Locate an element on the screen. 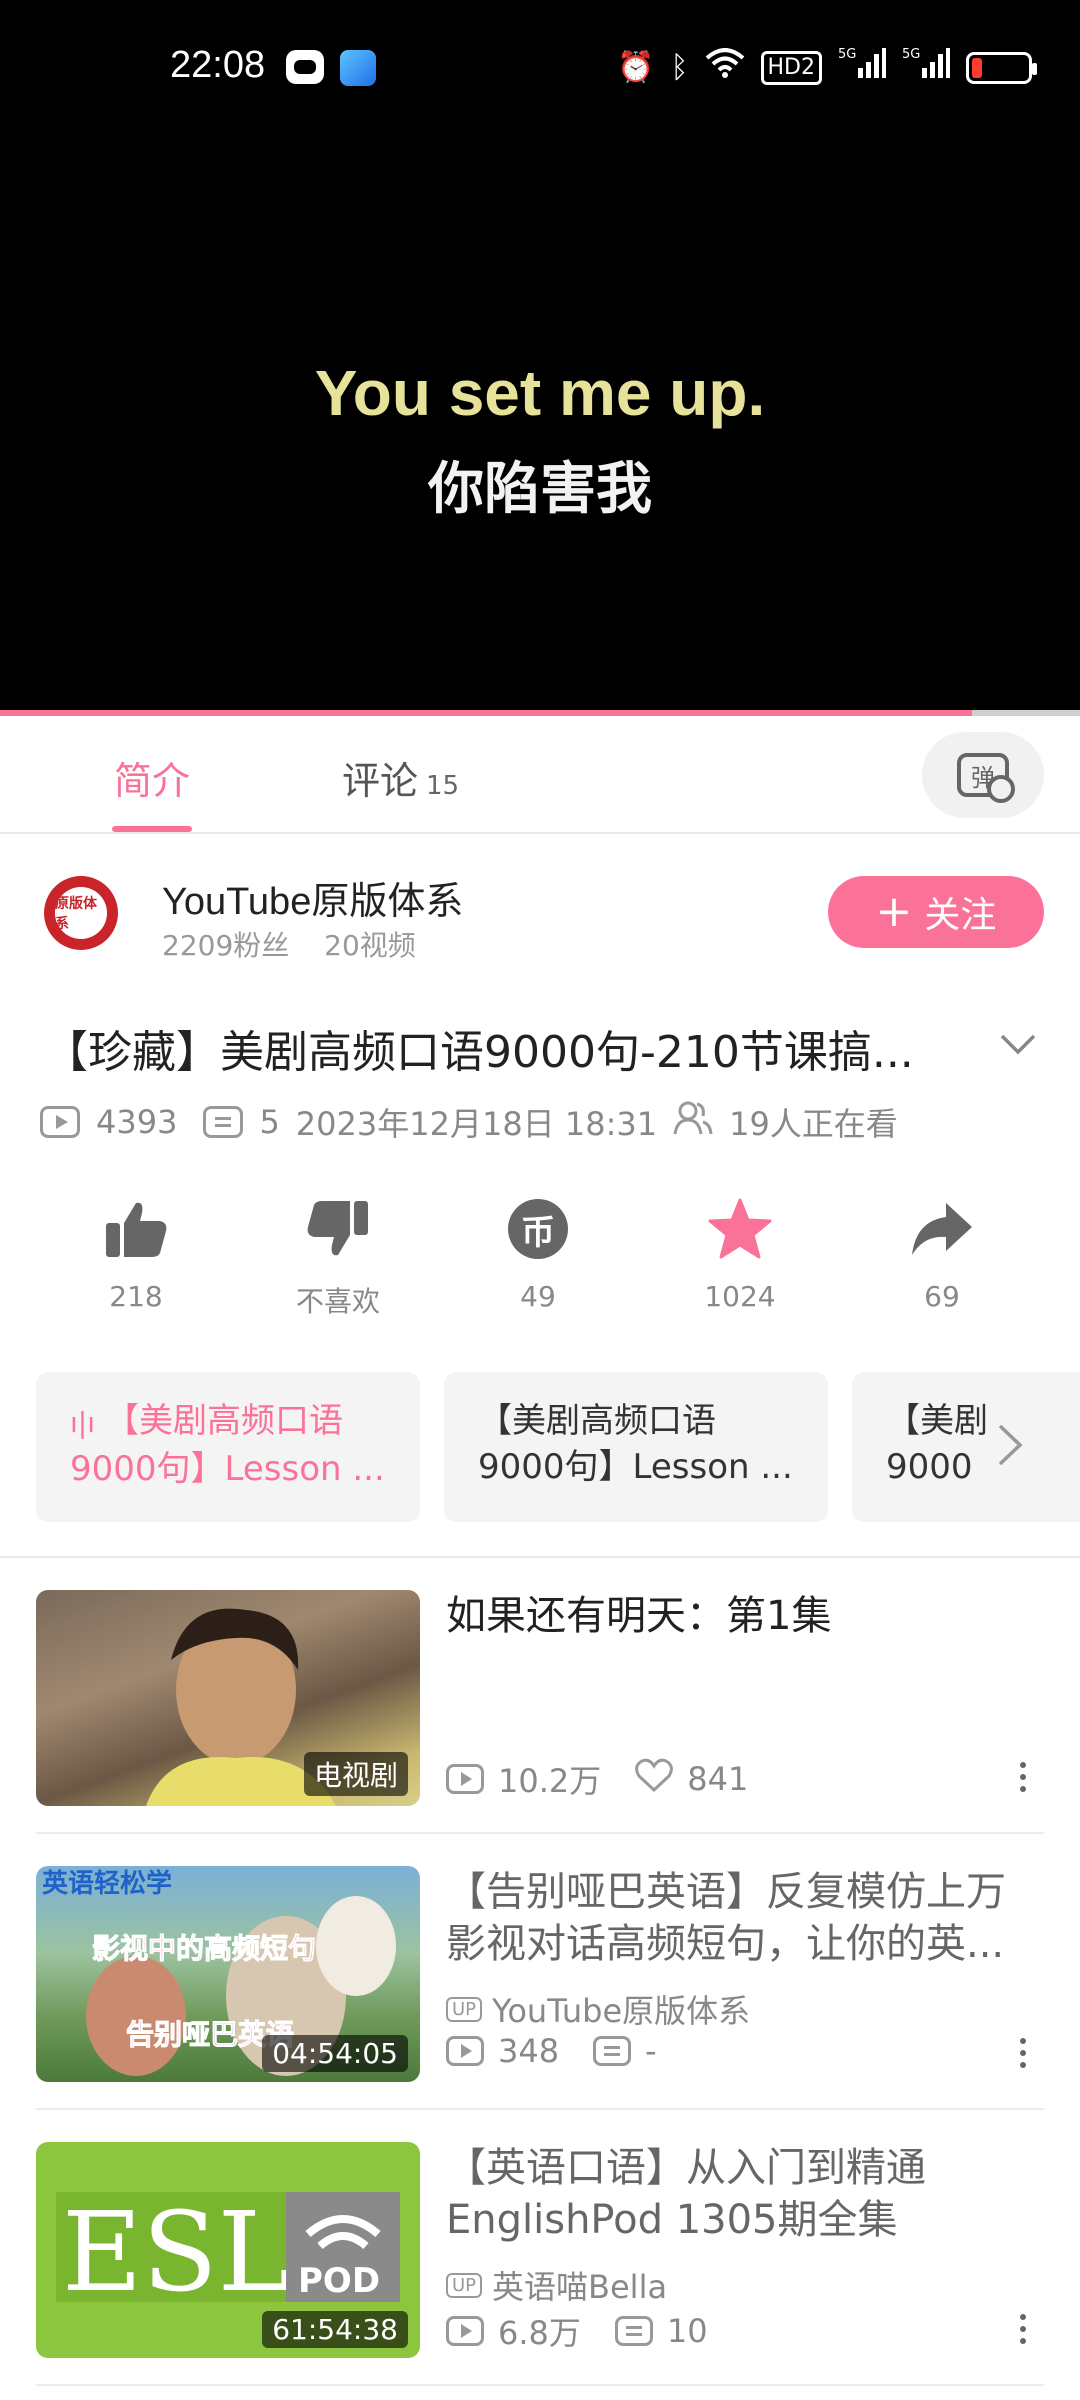  signal-5g-icon-2: 5G is located at coordinates (926, 68).